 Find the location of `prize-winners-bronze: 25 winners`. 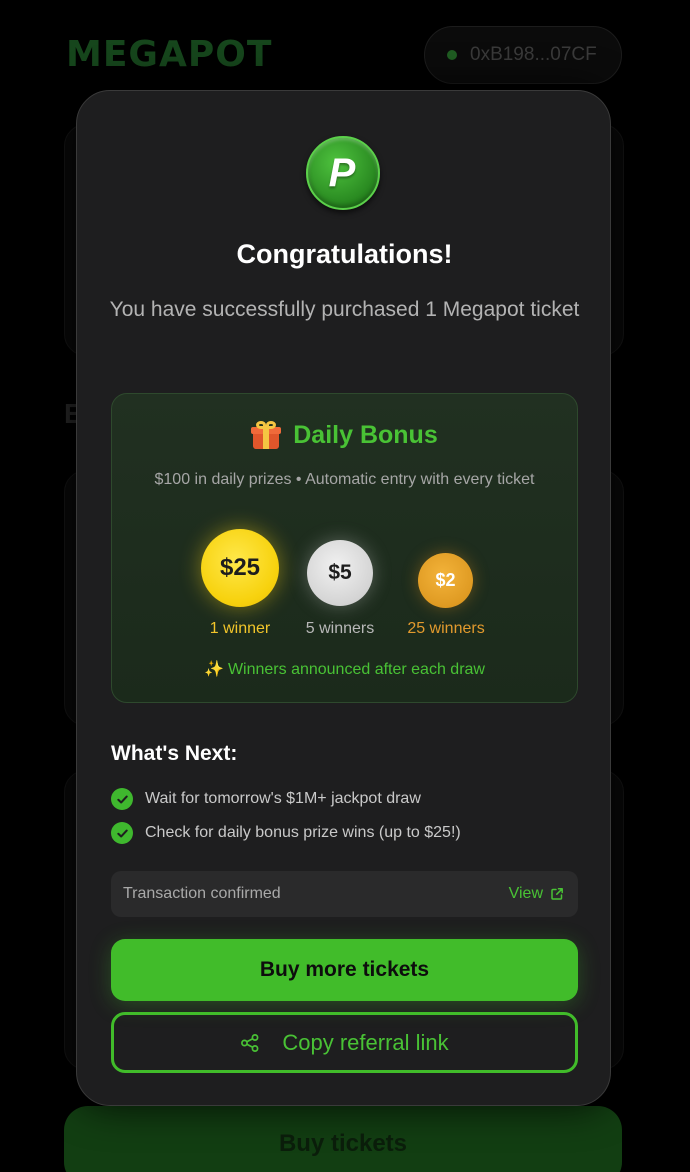

prize-winners-bronze: 25 winners is located at coordinates (446, 628).